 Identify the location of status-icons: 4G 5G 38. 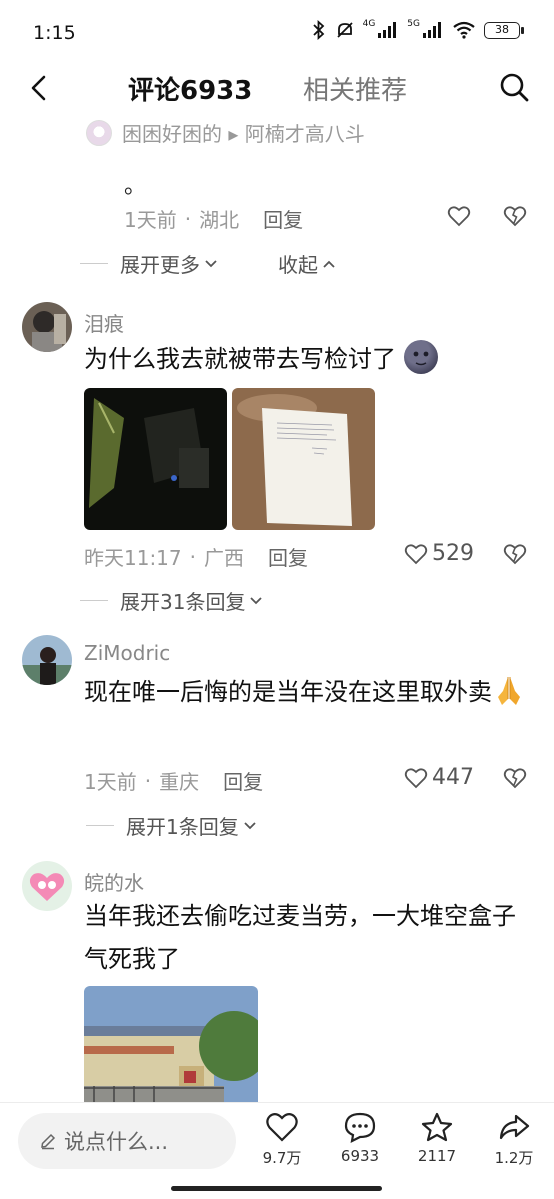
(417, 29).